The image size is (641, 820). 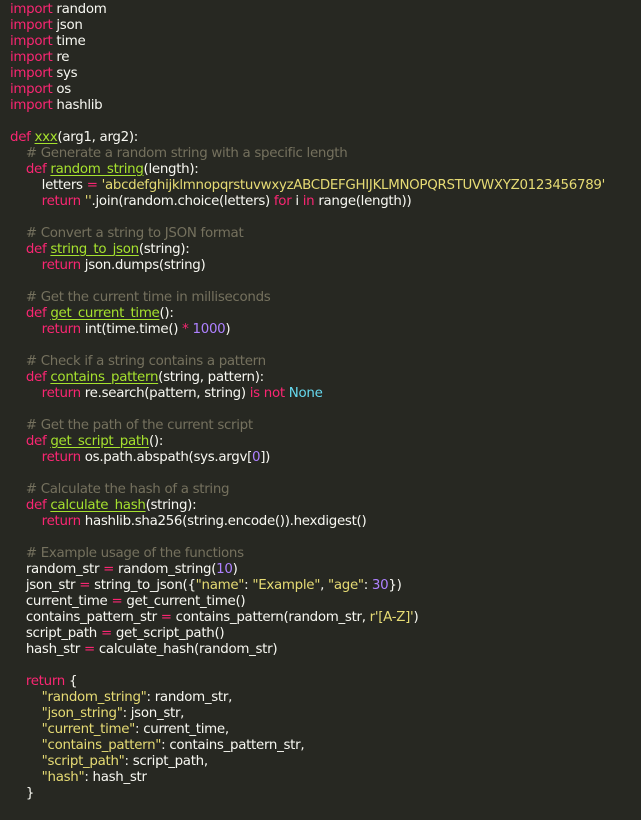 I want to click on code-token: random, so click(x=79, y=9).